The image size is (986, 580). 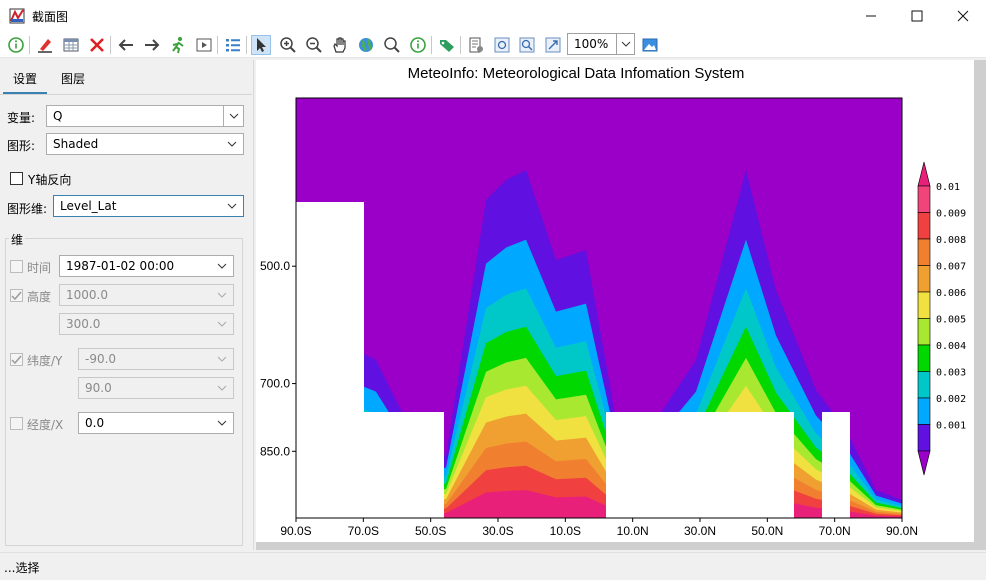 What do you see at coordinates (871, 16) in the screenshot?
I see `minimize-button` at bounding box center [871, 16].